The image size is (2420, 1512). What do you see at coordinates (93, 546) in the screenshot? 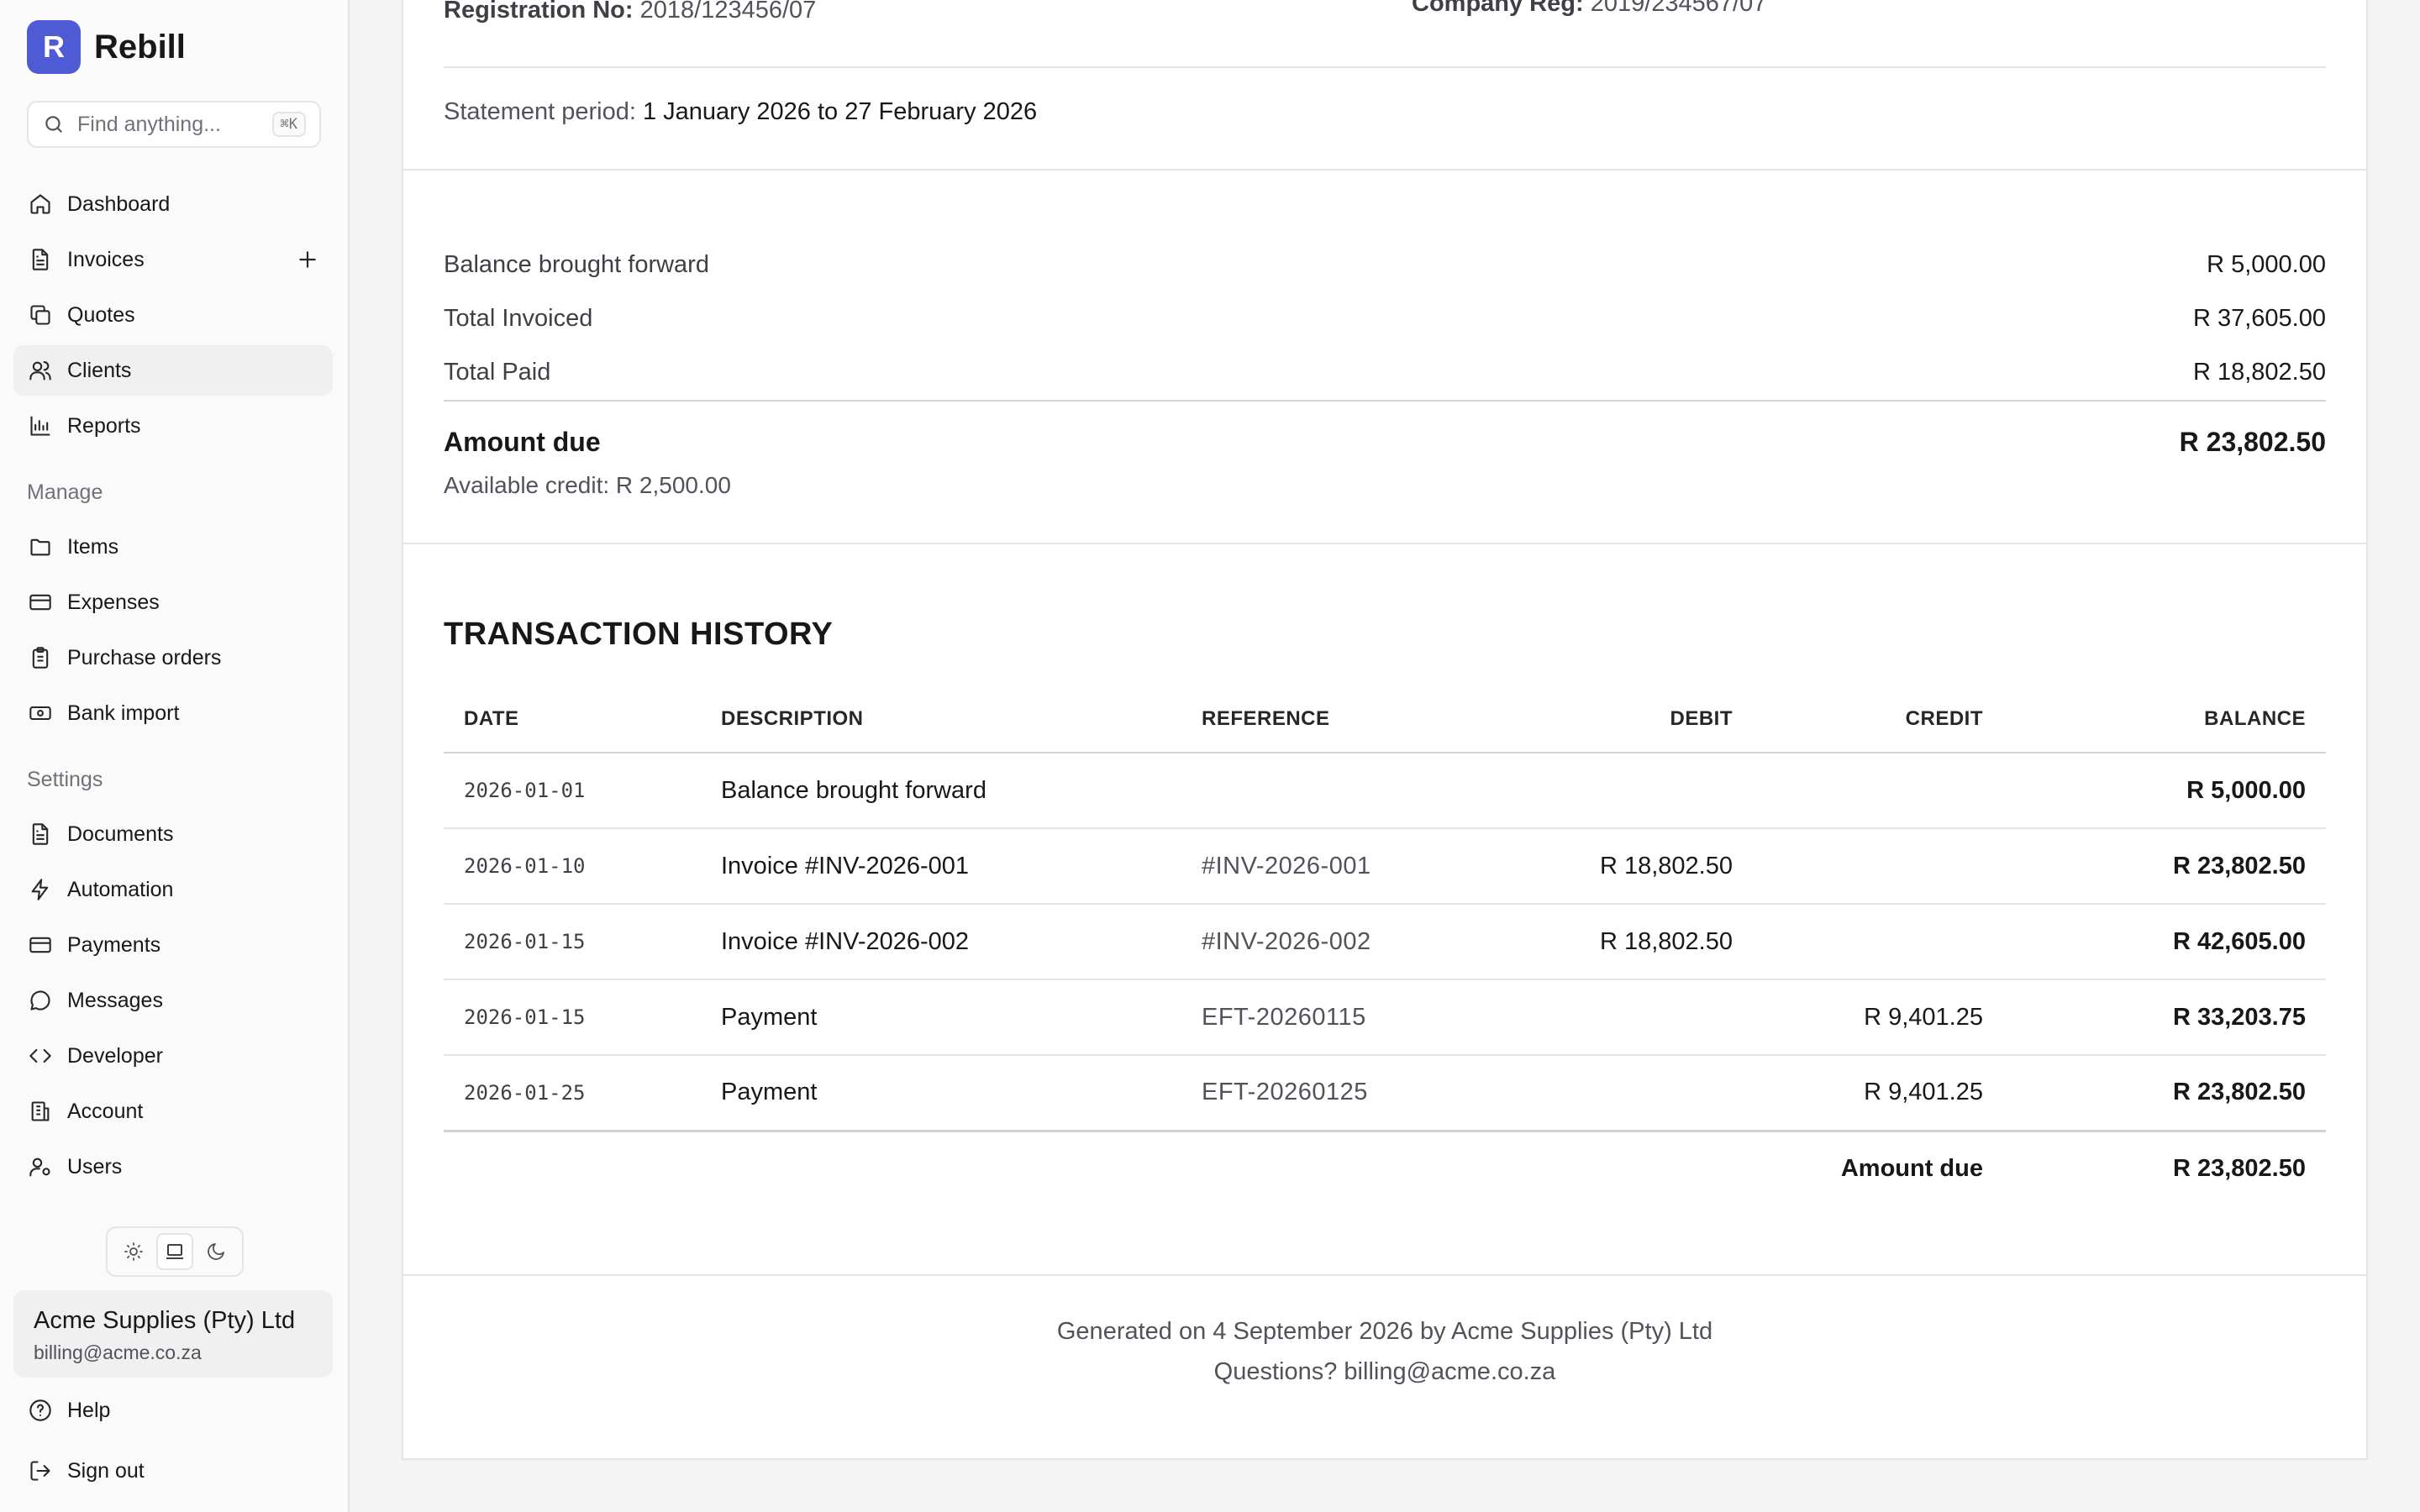
I see `sidebar-item-label: Items` at bounding box center [93, 546].